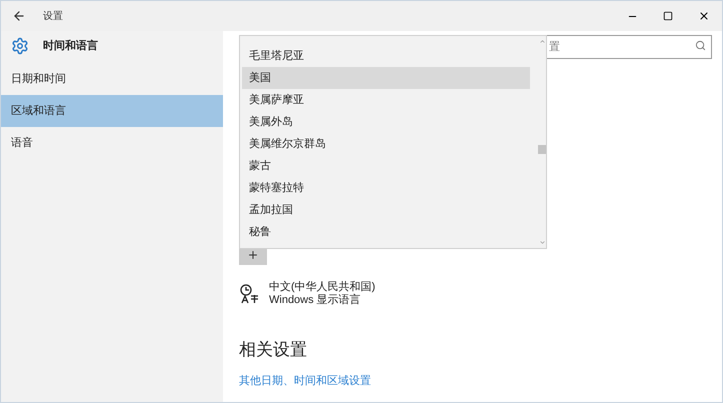 Image resolution: width=723 pixels, height=403 pixels. I want to click on dropdown-option: 孟加拉国, so click(386, 210).